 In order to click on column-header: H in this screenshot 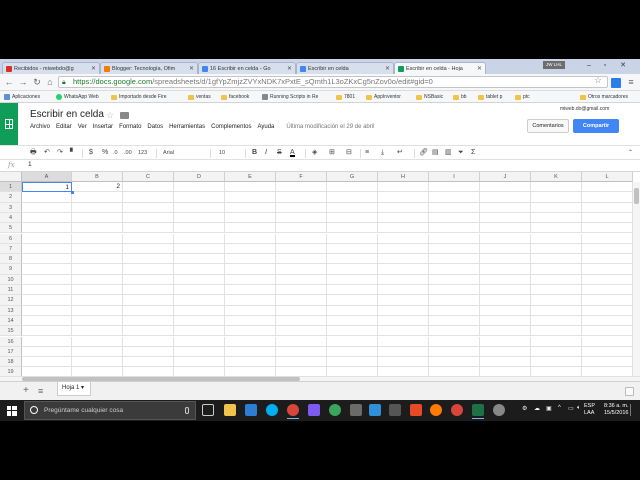, I will do `click(403, 177)`.